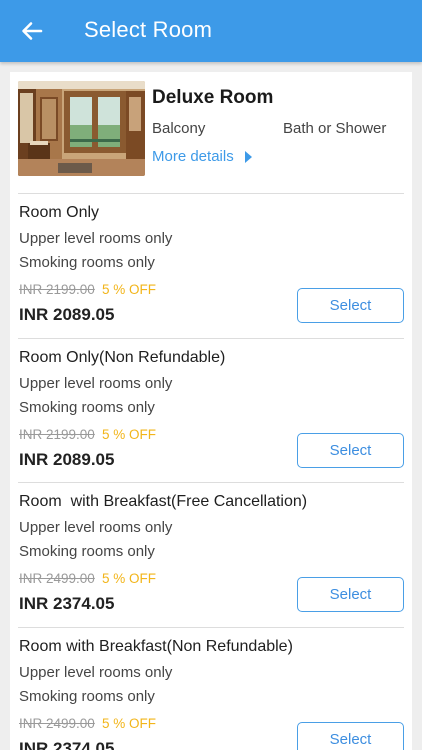 Image resolution: width=422 pixels, height=750 pixels. Describe the element at coordinates (193, 156) in the screenshot. I see `more-details-label: More details` at that location.